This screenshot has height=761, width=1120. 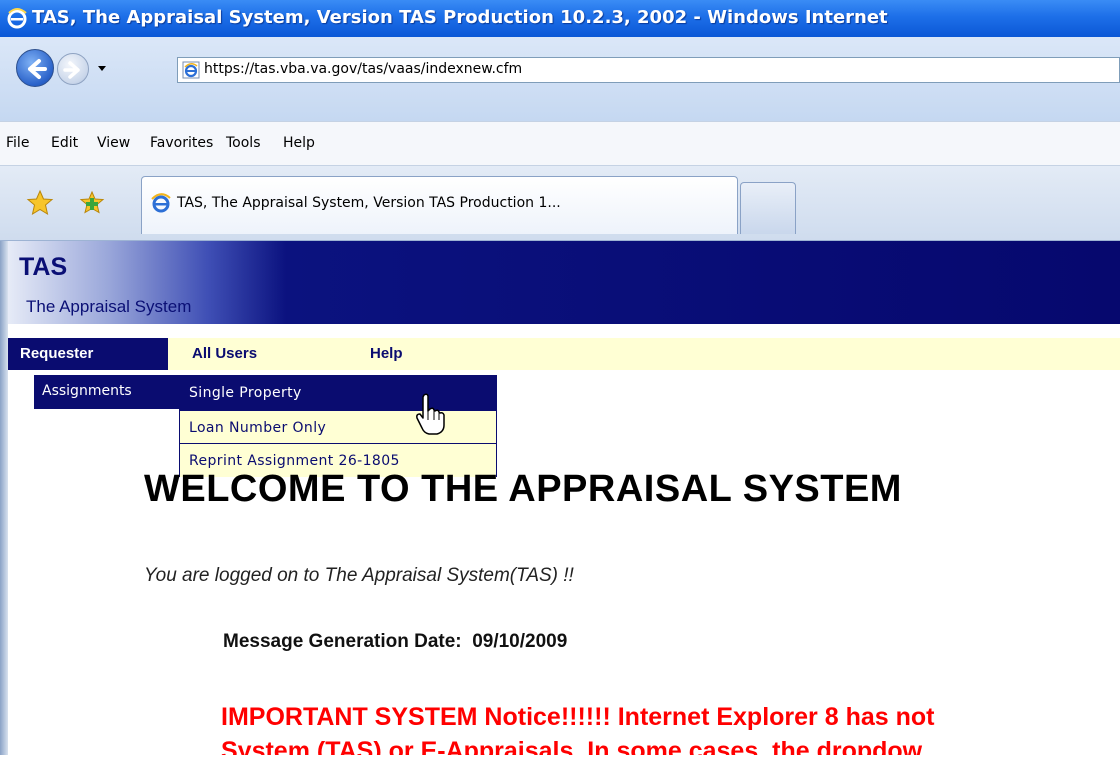 What do you see at coordinates (245, 393) in the screenshot?
I see `dropdown-item-label: Single Property` at bounding box center [245, 393].